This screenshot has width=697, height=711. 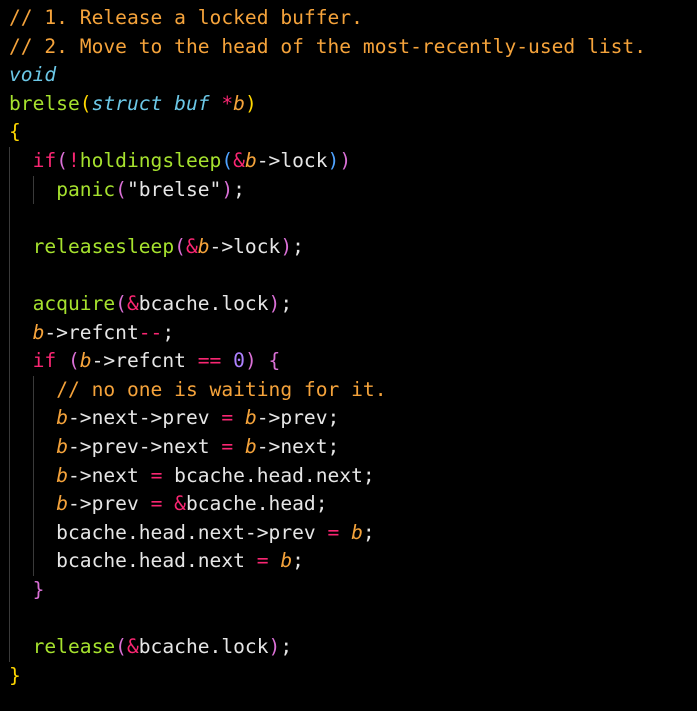 I want to click on code-token: ->prev->next, so click(x=144, y=446).